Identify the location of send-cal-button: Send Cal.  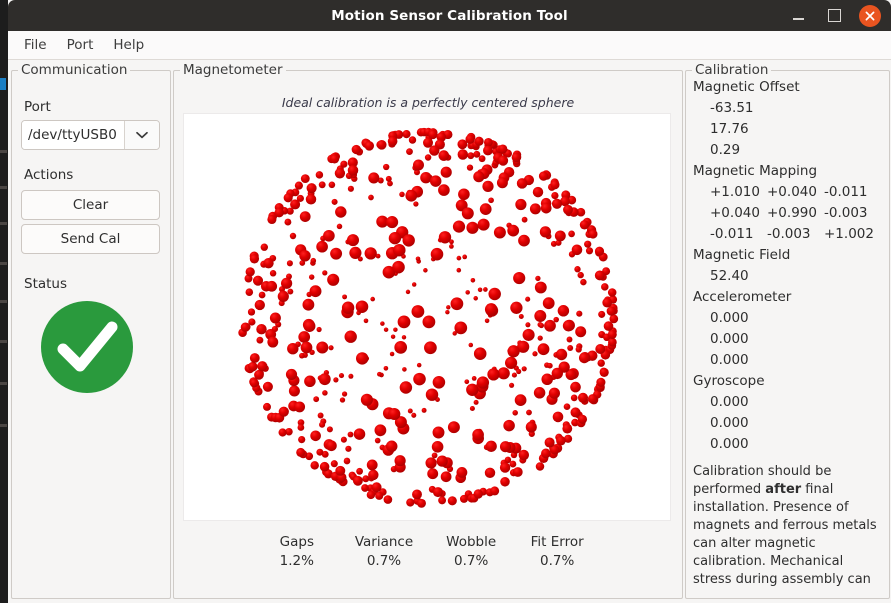
(90, 239).